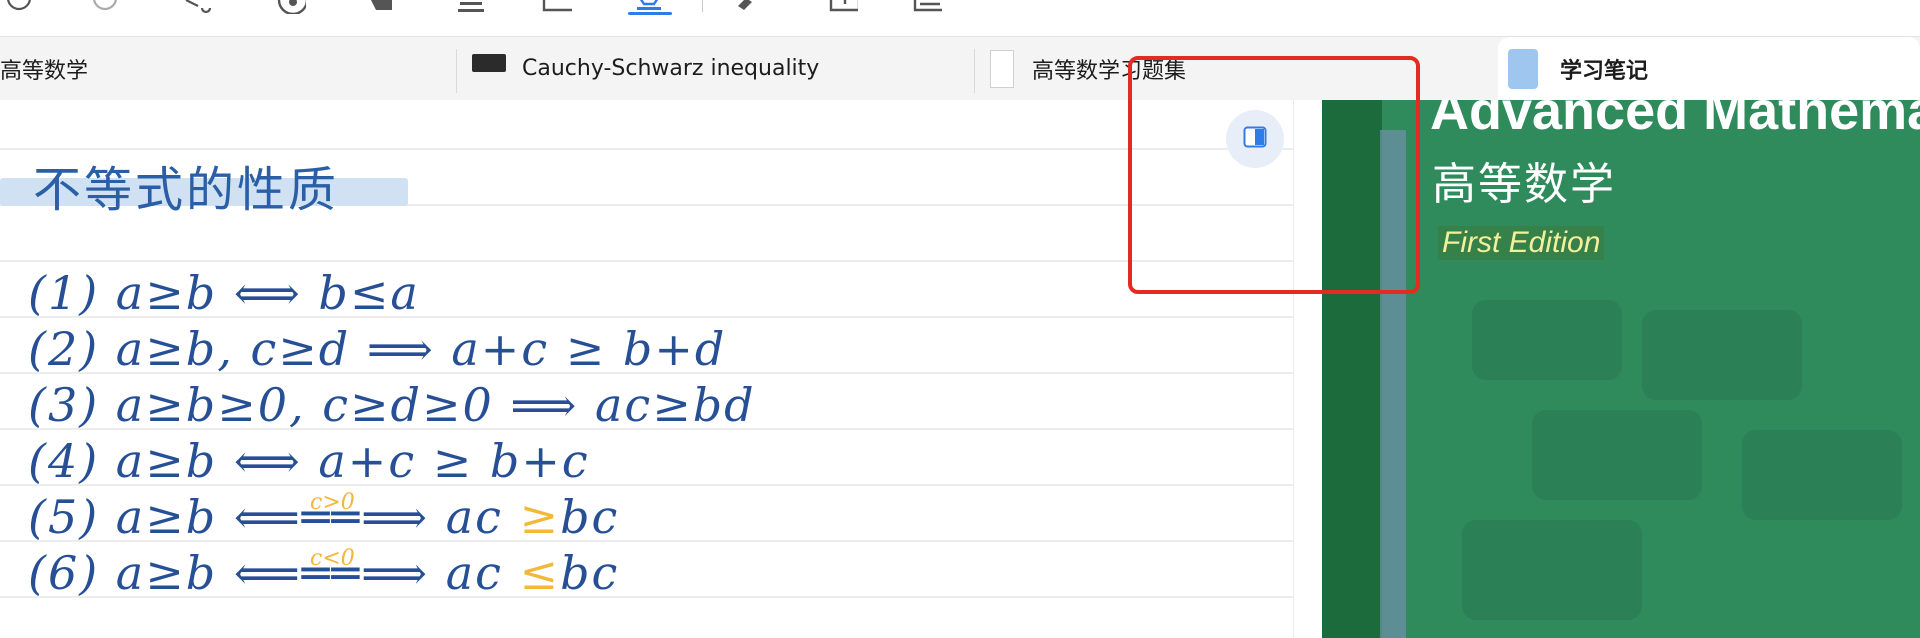 The image size is (1920, 638). I want to click on tab-cauchy-schwarz: Cauchy-Schwarz inequality, so click(722, 68).